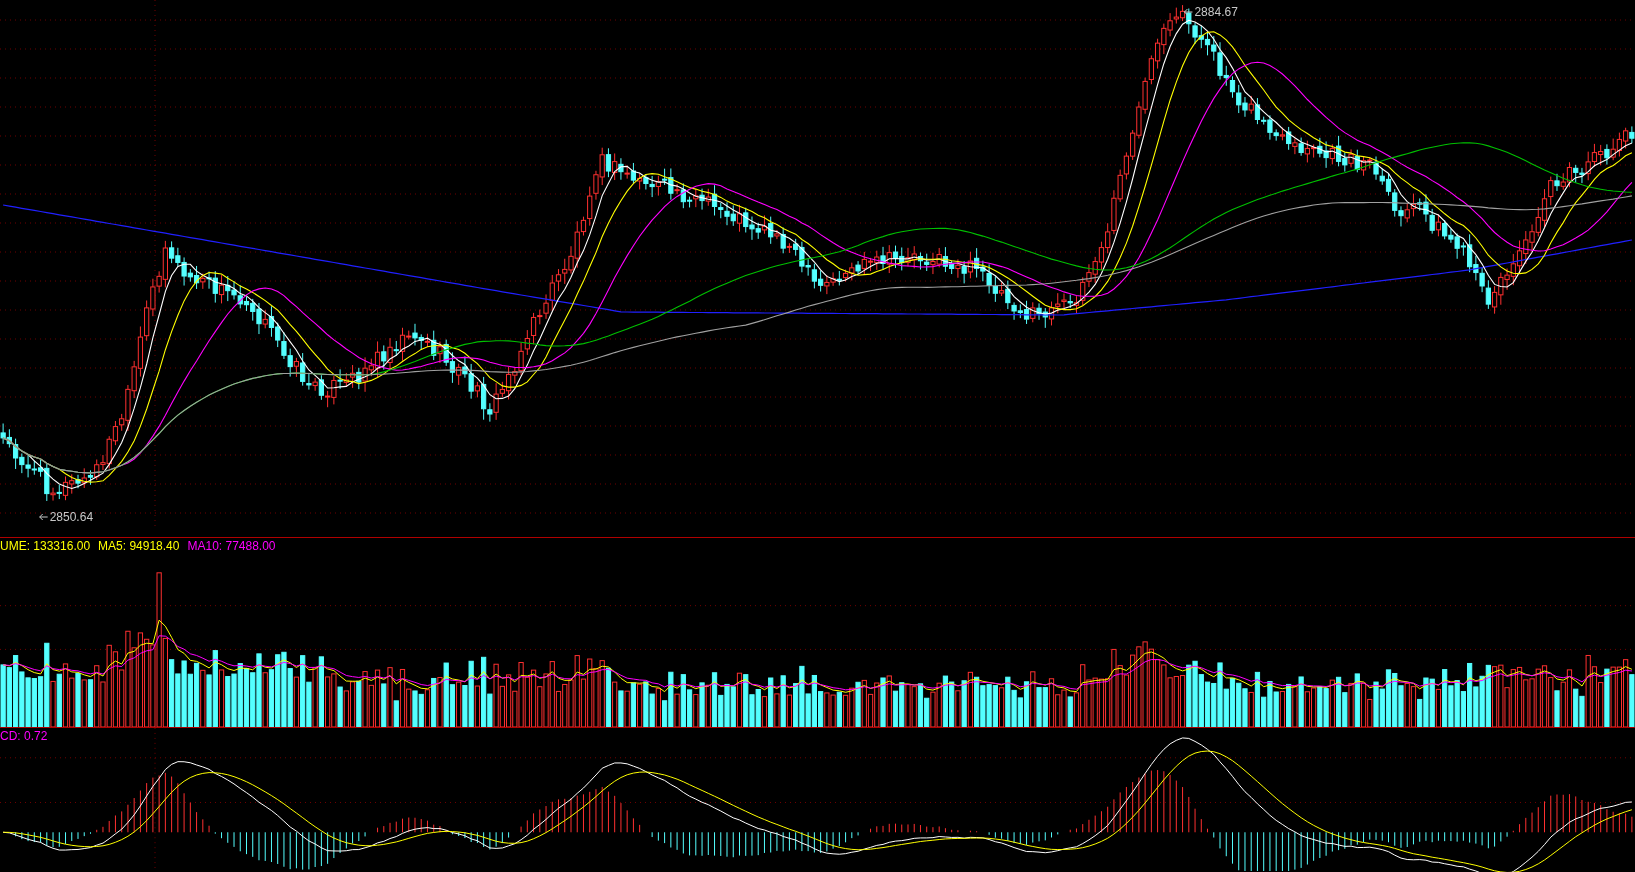  Describe the element at coordinates (231, 546) in the screenshot. I see `volume-legend-text: MA10: 77488.00` at that location.